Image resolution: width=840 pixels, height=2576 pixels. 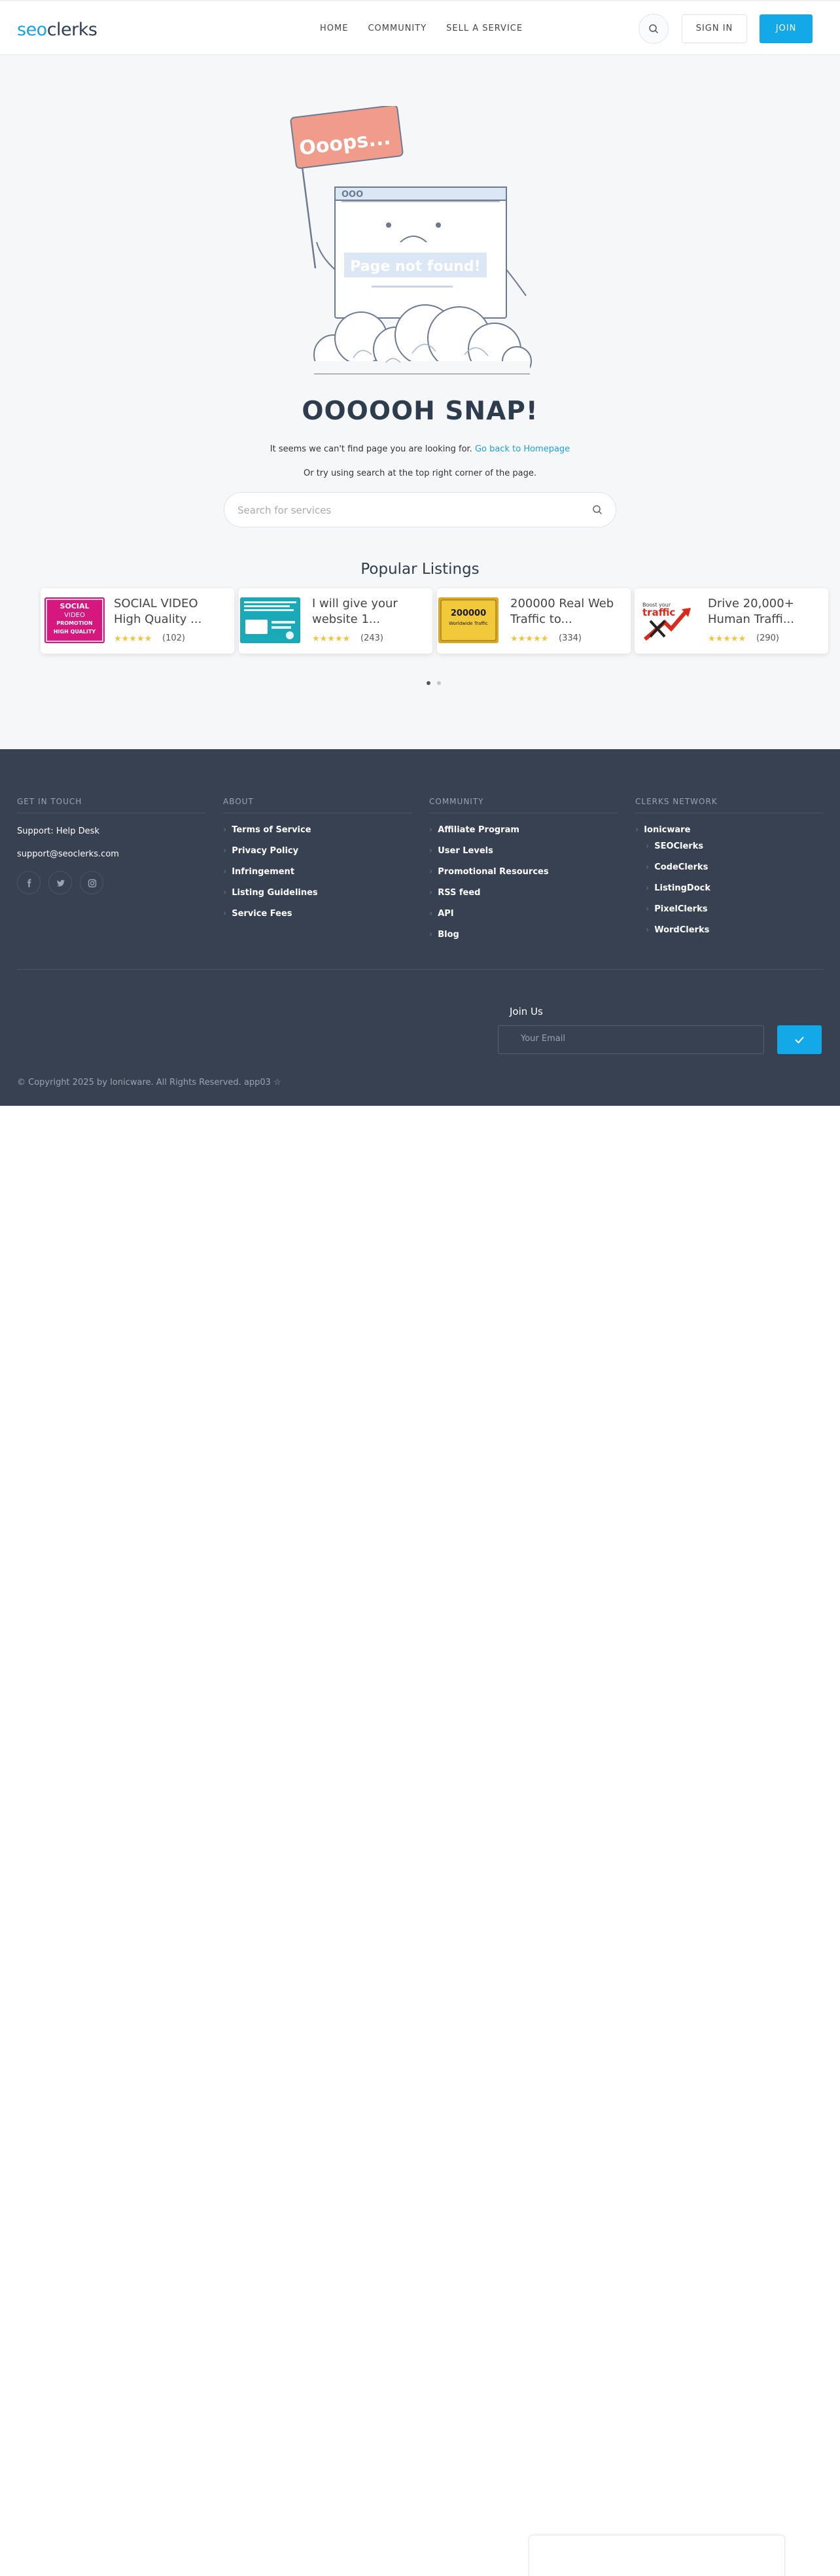 I want to click on footer-link: › RSS feed, so click(x=523, y=893).